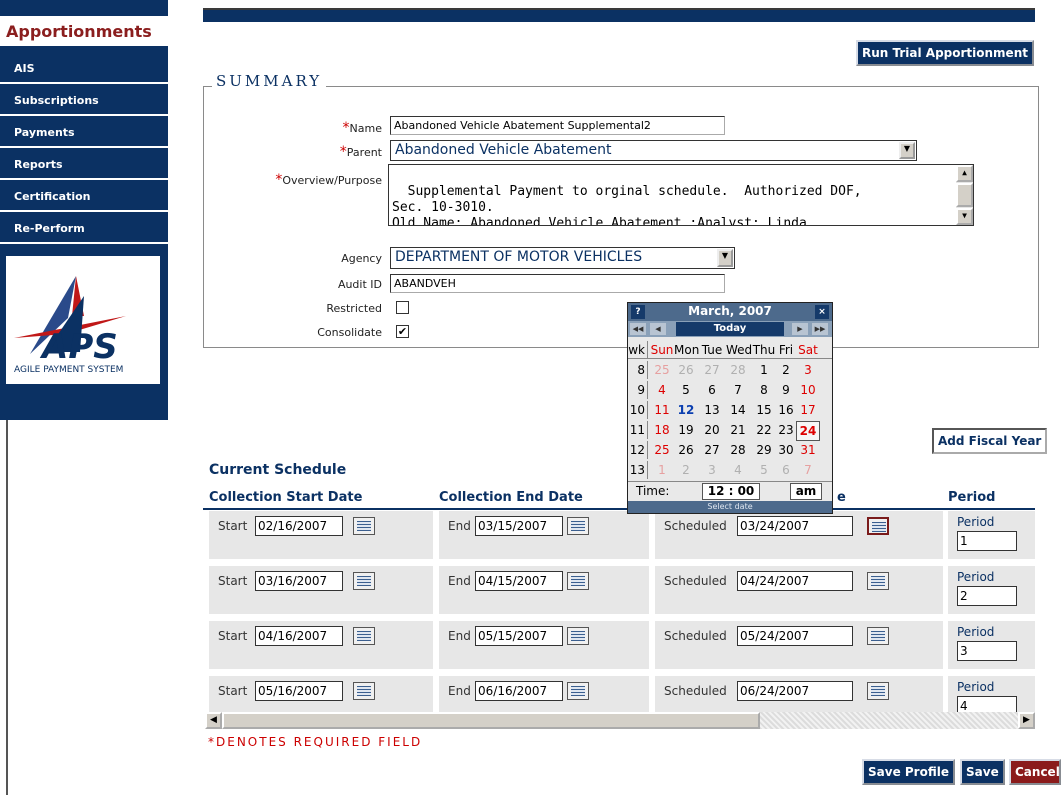 The image size is (1061, 795). What do you see at coordinates (764, 390) in the screenshot?
I see `calendar-day: 8` at bounding box center [764, 390].